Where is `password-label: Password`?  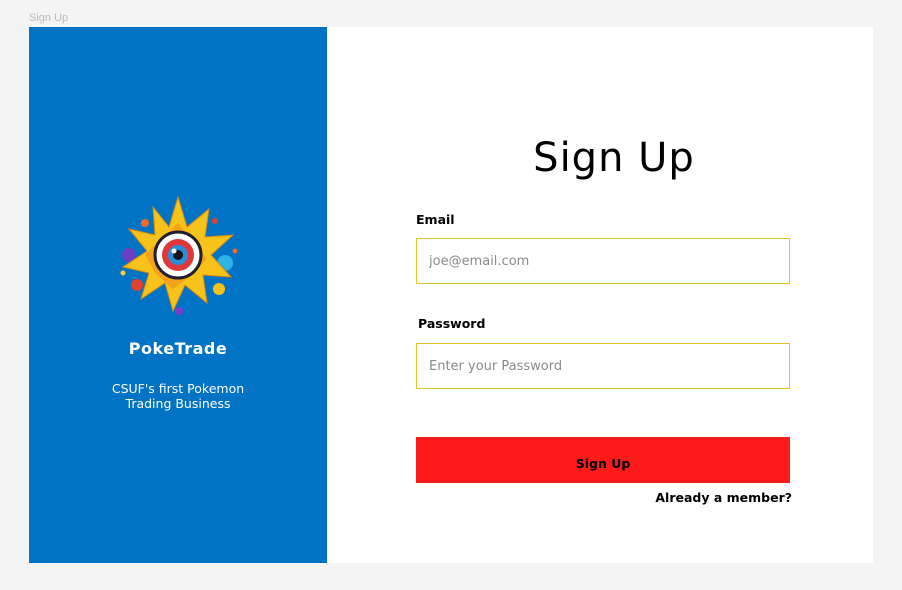
password-label: Password is located at coordinates (452, 323).